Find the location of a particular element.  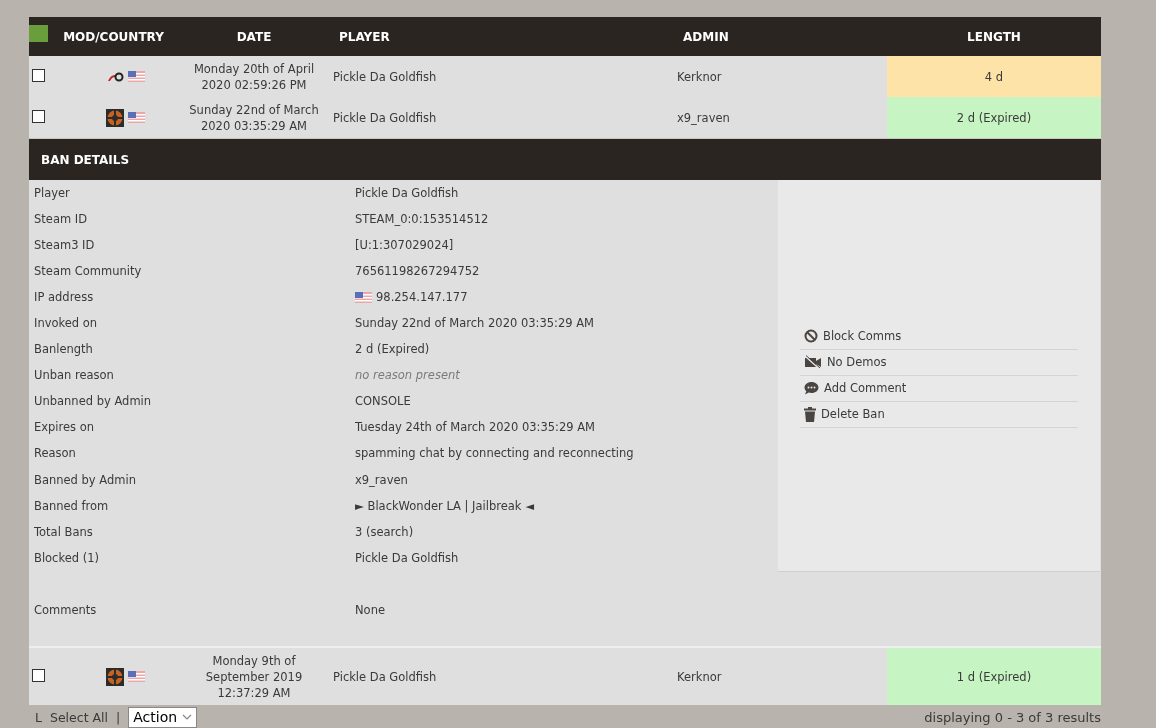

field-value: 98.254.147.177 is located at coordinates (422, 297).